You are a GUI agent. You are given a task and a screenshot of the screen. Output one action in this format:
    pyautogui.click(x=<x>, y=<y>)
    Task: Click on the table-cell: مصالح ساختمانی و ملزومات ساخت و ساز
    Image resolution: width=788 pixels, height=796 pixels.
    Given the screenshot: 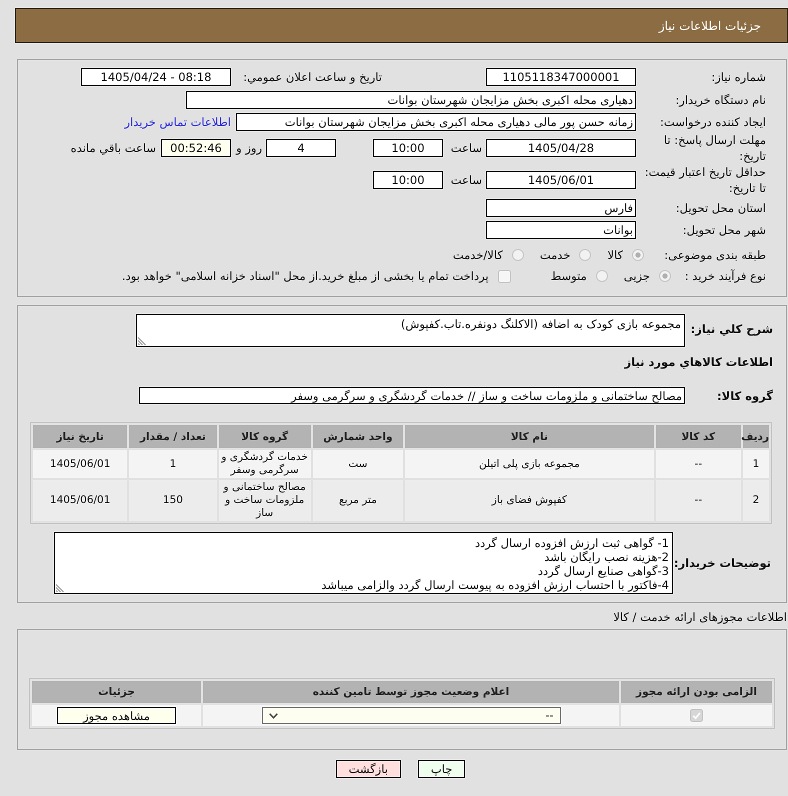 What is the action you would take?
    pyautogui.click(x=264, y=500)
    